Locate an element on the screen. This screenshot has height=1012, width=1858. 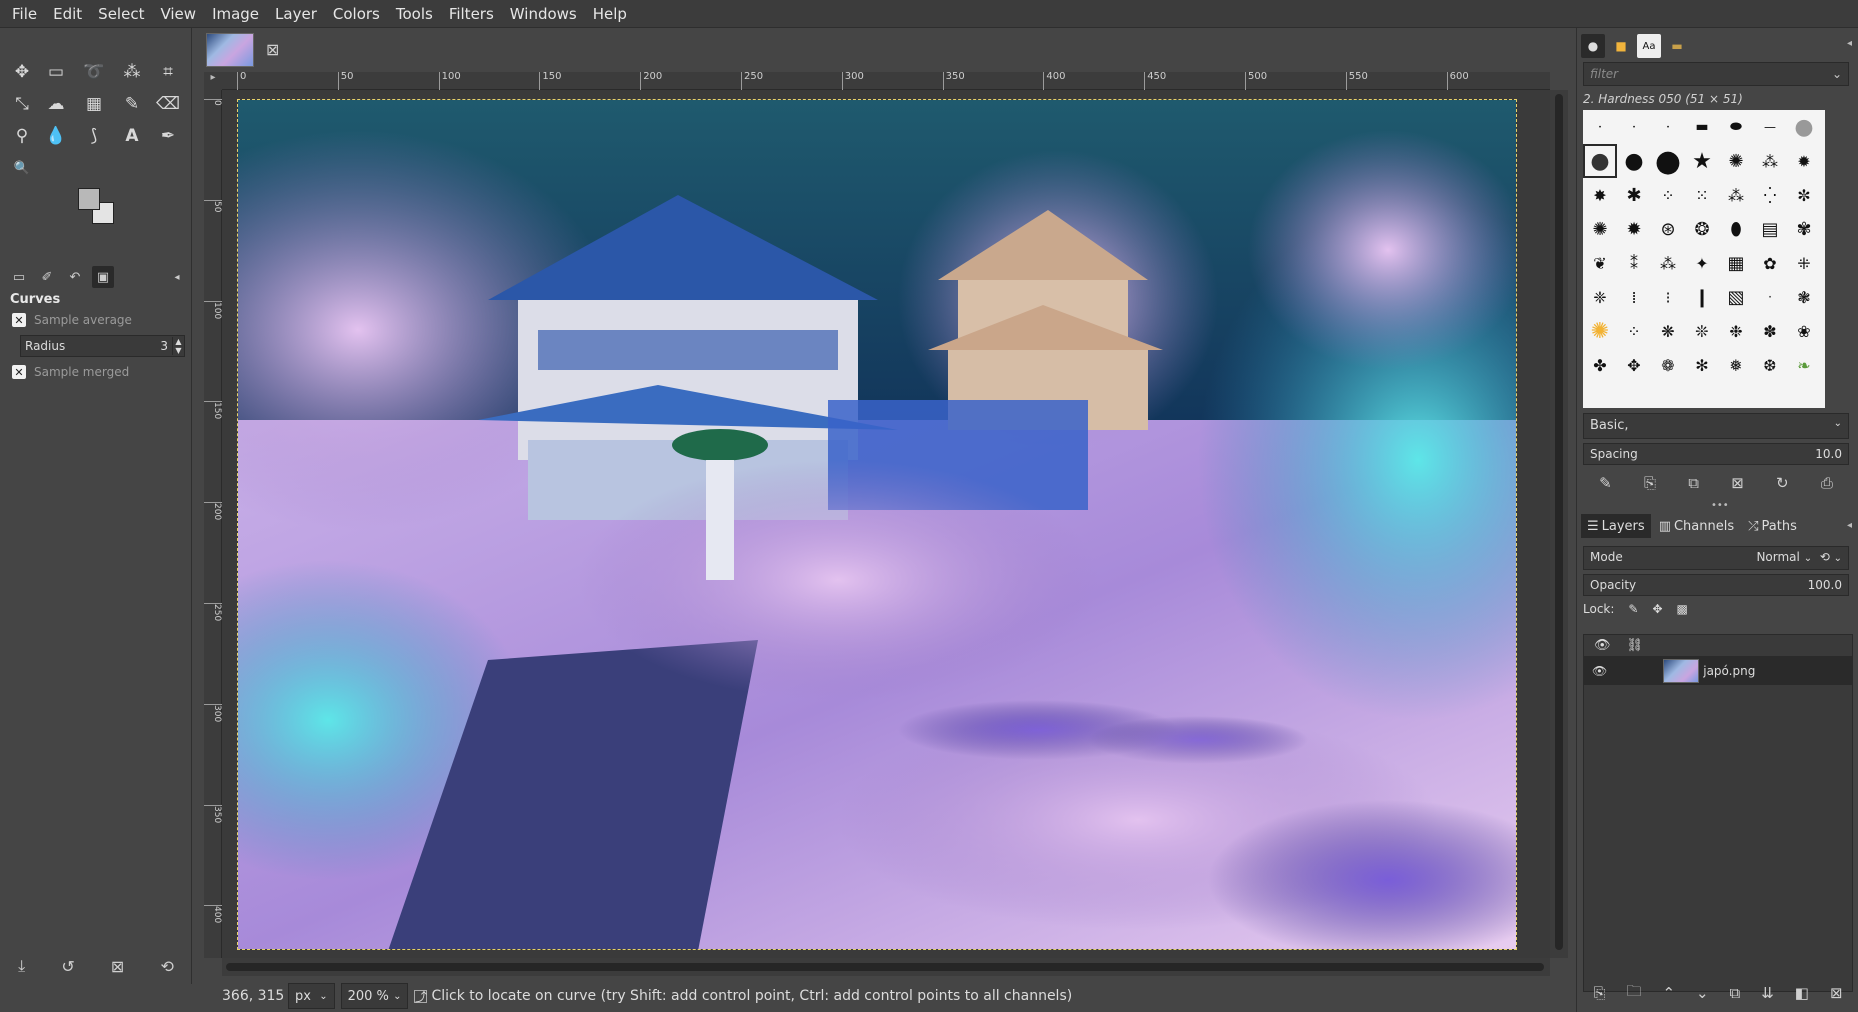
brush-item: ❧ is located at coordinates (1804, 365).